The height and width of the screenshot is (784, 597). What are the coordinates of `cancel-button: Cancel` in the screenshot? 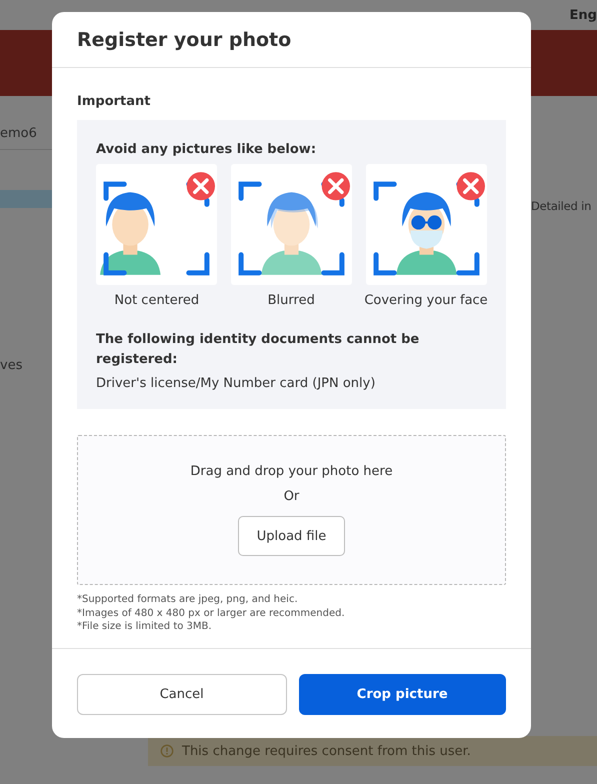 It's located at (181, 694).